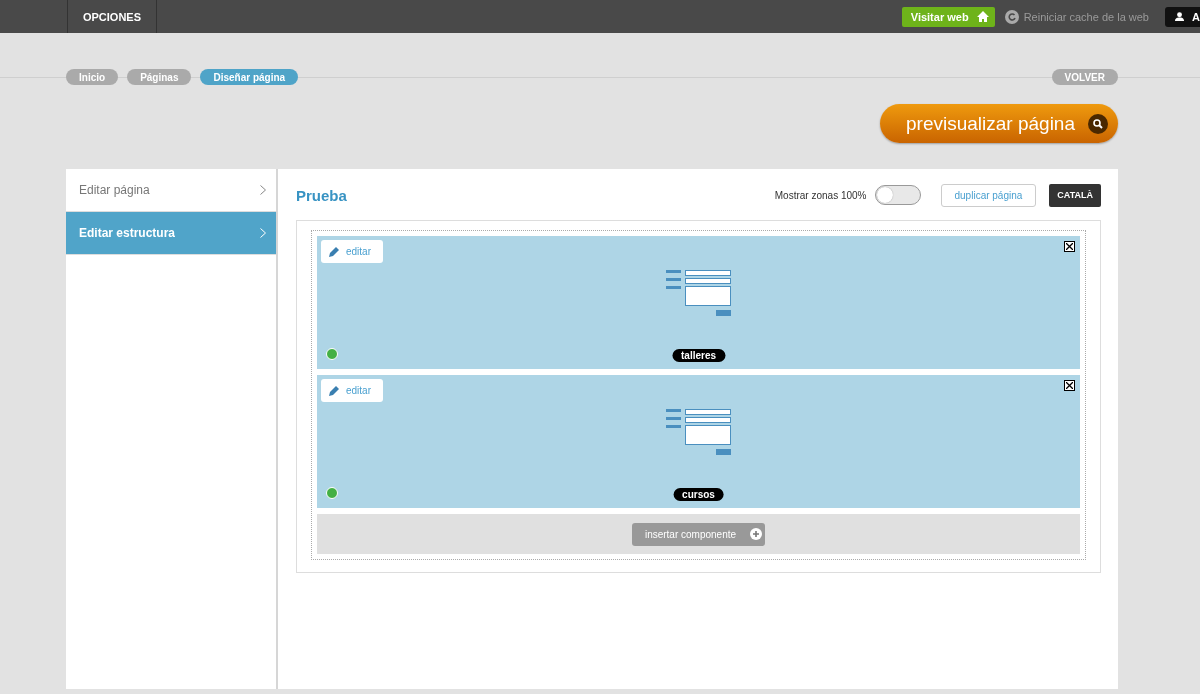  What do you see at coordinates (92, 77) in the screenshot?
I see `breadcrumb-link: Inicio` at bounding box center [92, 77].